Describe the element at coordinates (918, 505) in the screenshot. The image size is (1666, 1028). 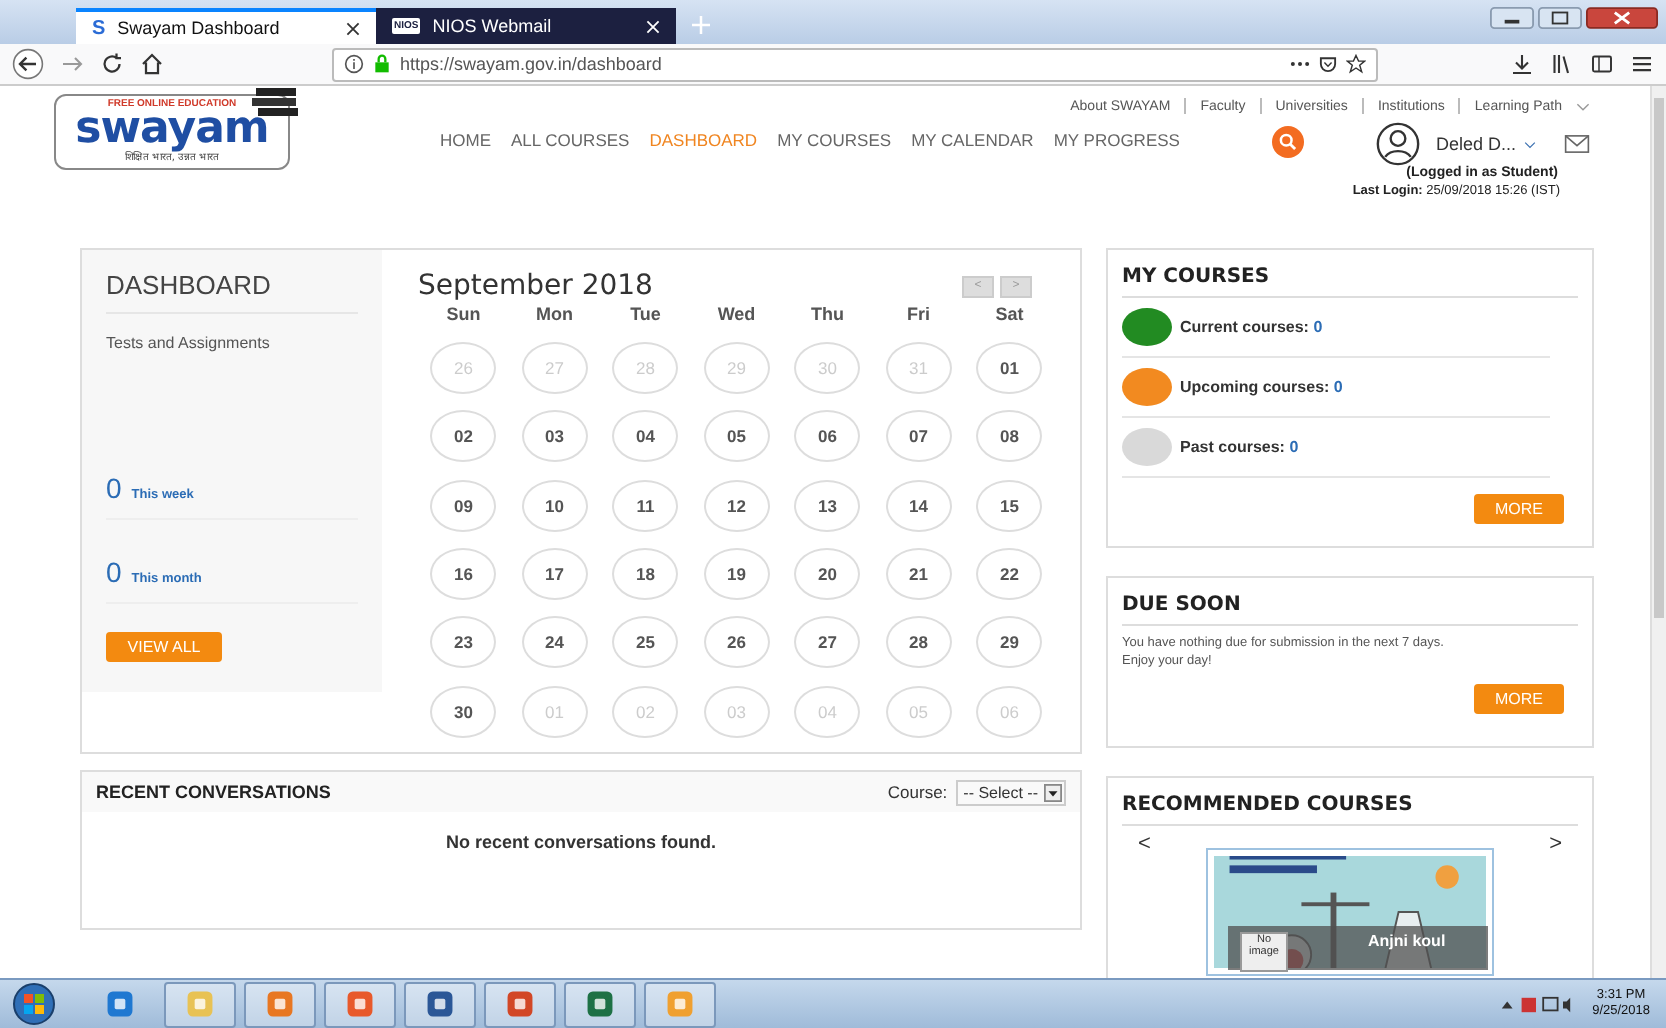
I see `calendar-day: 14` at that location.